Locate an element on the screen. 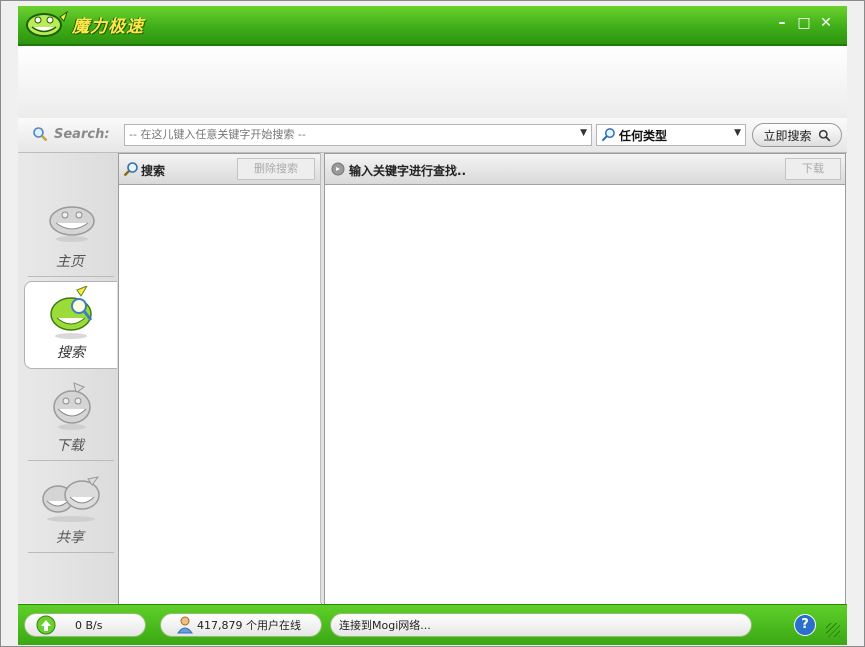 Image resolution: width=865 pixels, height=647 pixels. online-users-text: 417,879 个用户在线 is located at coordinates (249, 625).